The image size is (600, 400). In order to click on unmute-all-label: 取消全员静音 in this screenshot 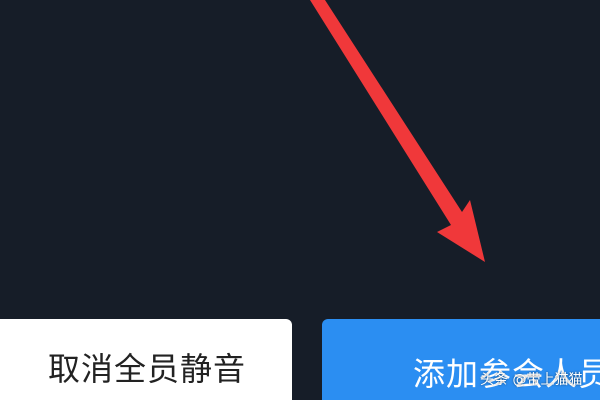, I will do `click(146, 369)`.